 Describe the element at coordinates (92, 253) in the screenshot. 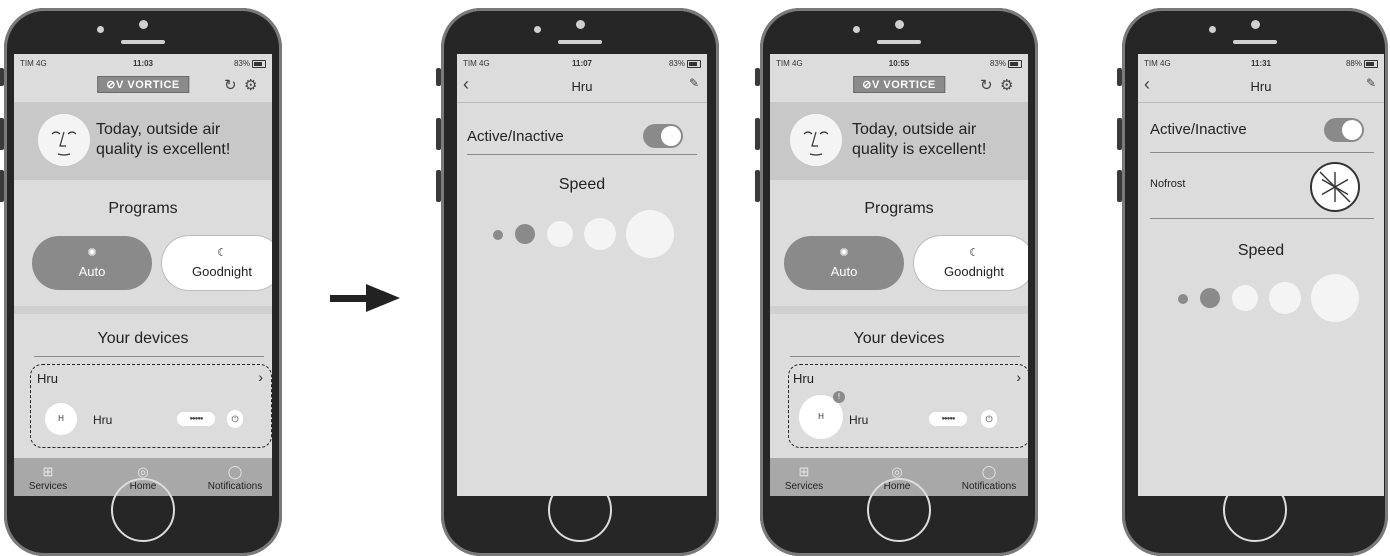

I see `fan-icon: ✺` at that location.